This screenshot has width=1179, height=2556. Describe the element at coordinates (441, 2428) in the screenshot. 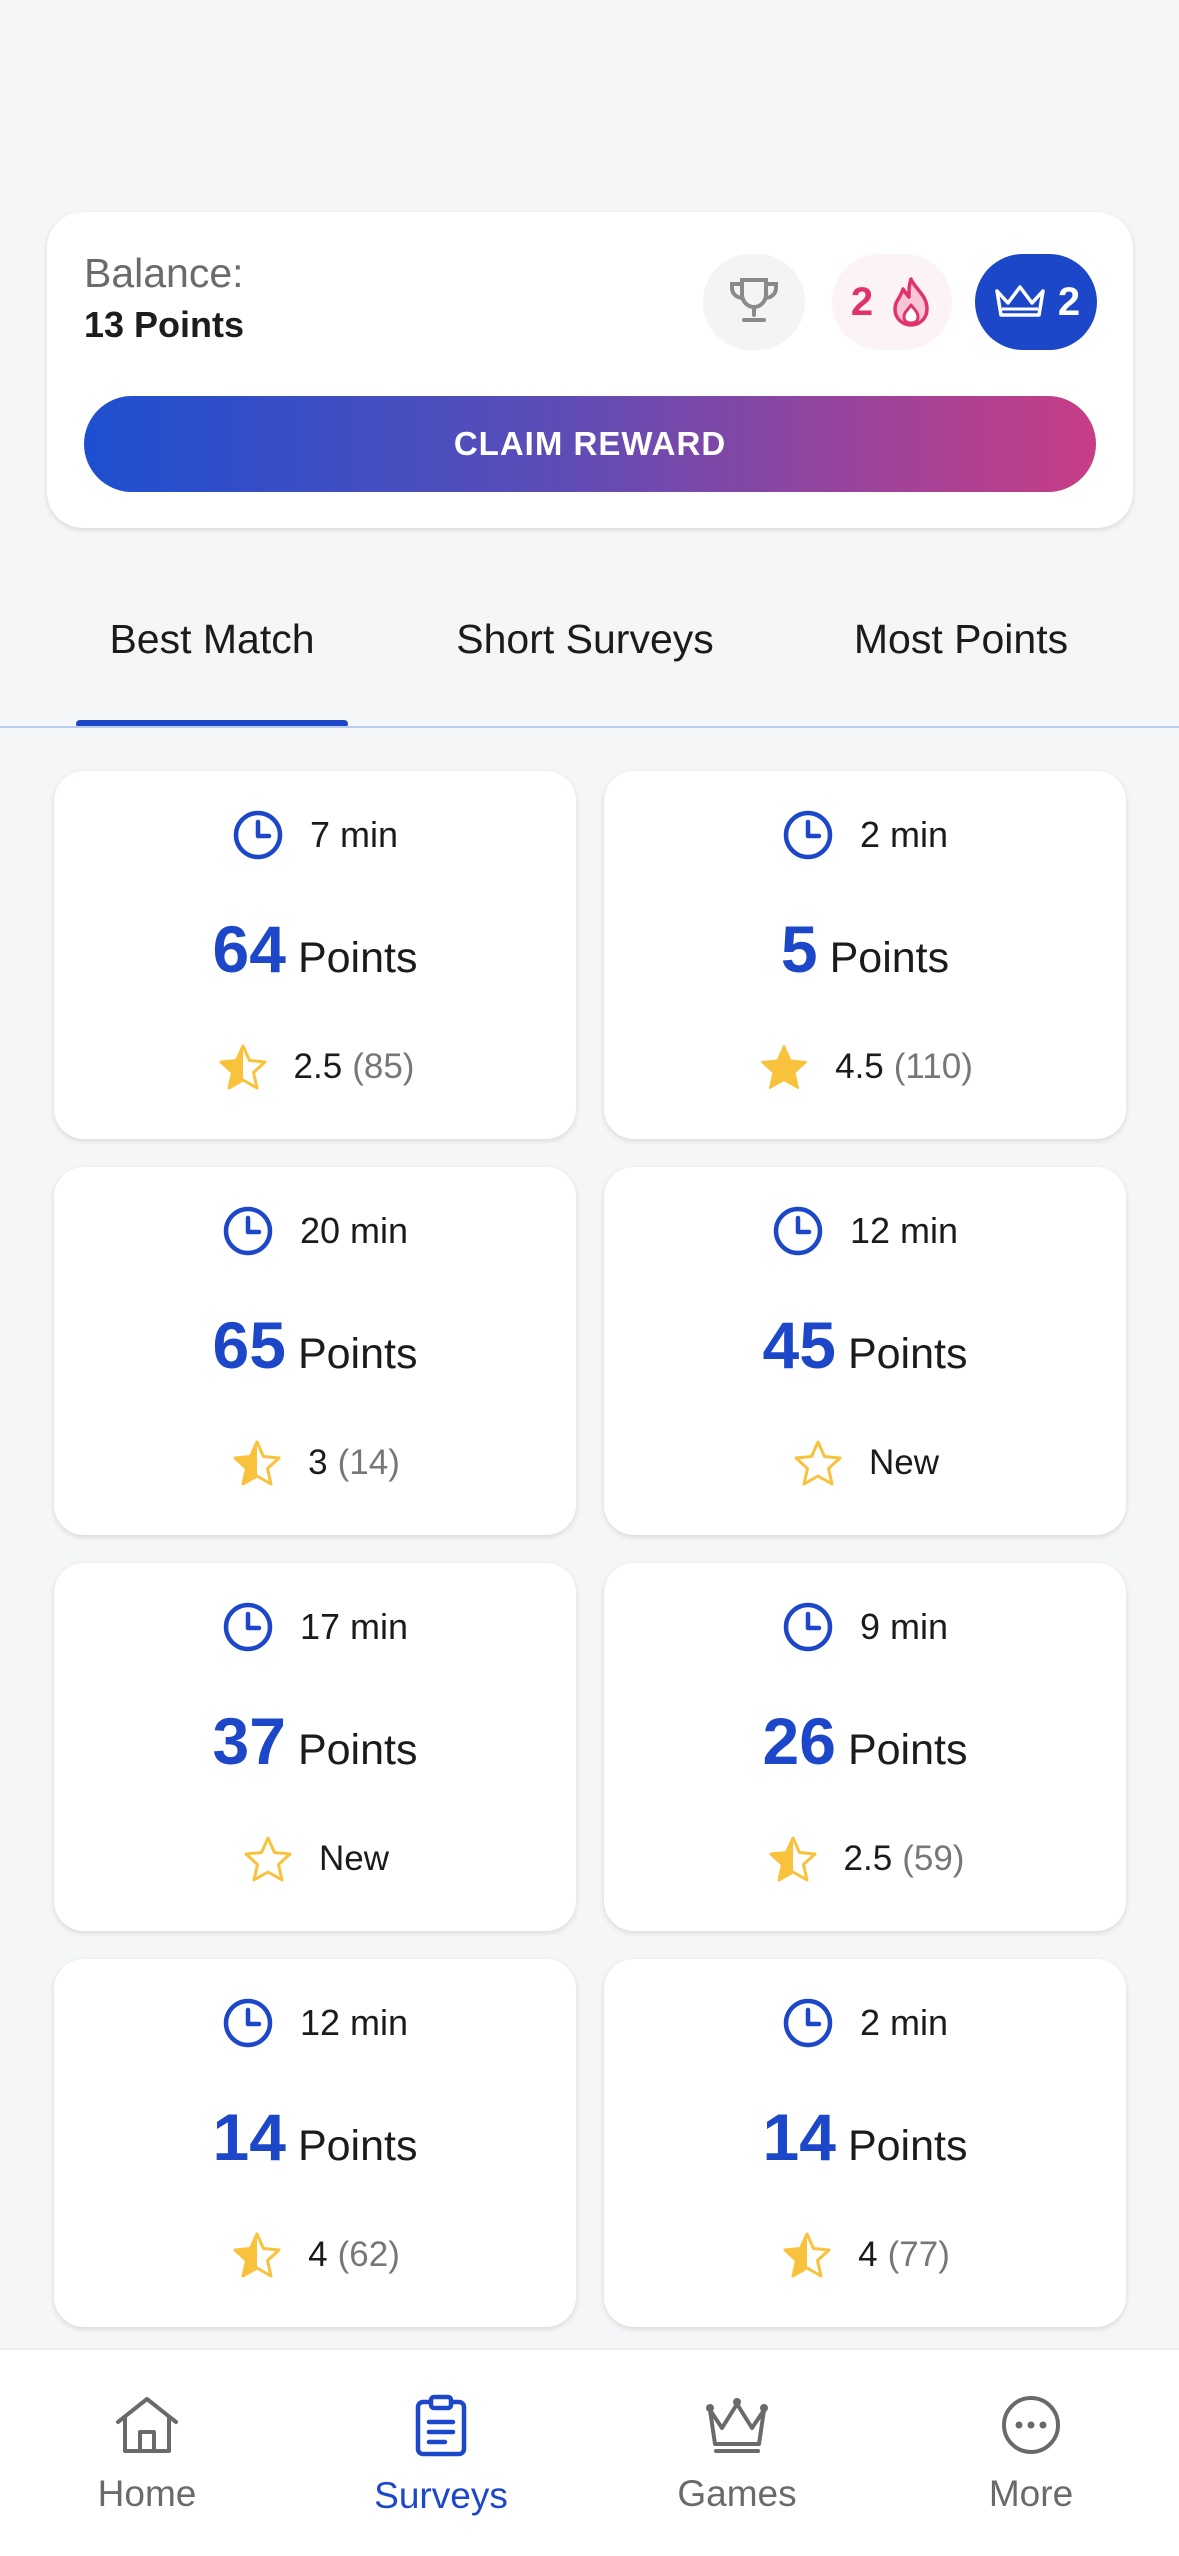

I see `clipboard-icon` at that location.